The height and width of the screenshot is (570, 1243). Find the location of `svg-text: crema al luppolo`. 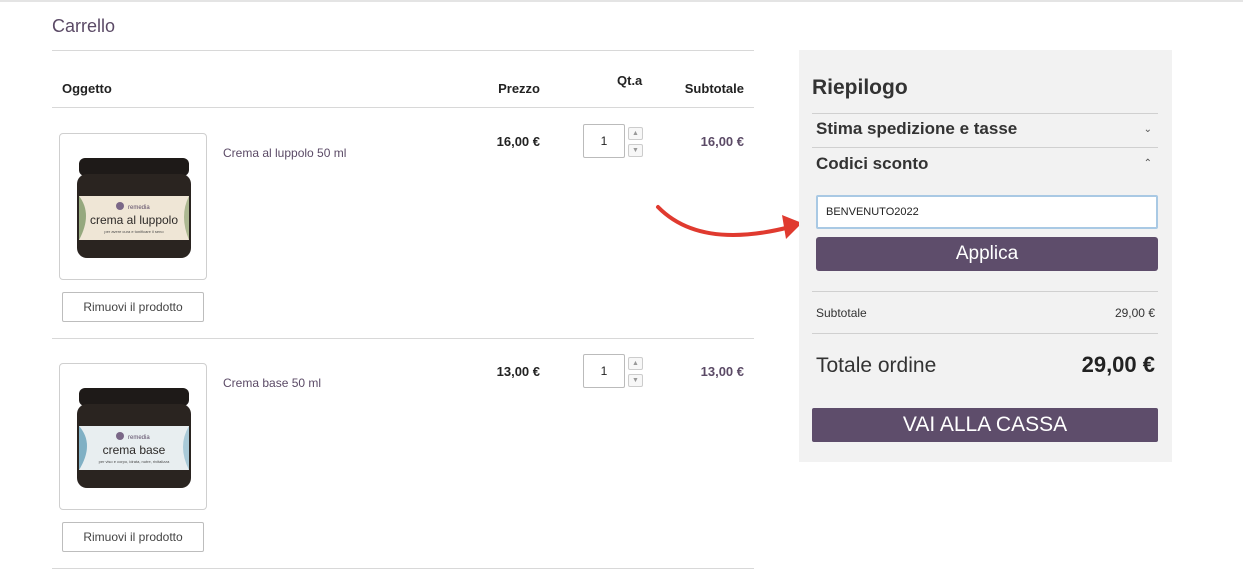

svg-text: crema al luppolo is located at coordinates (134, 220).